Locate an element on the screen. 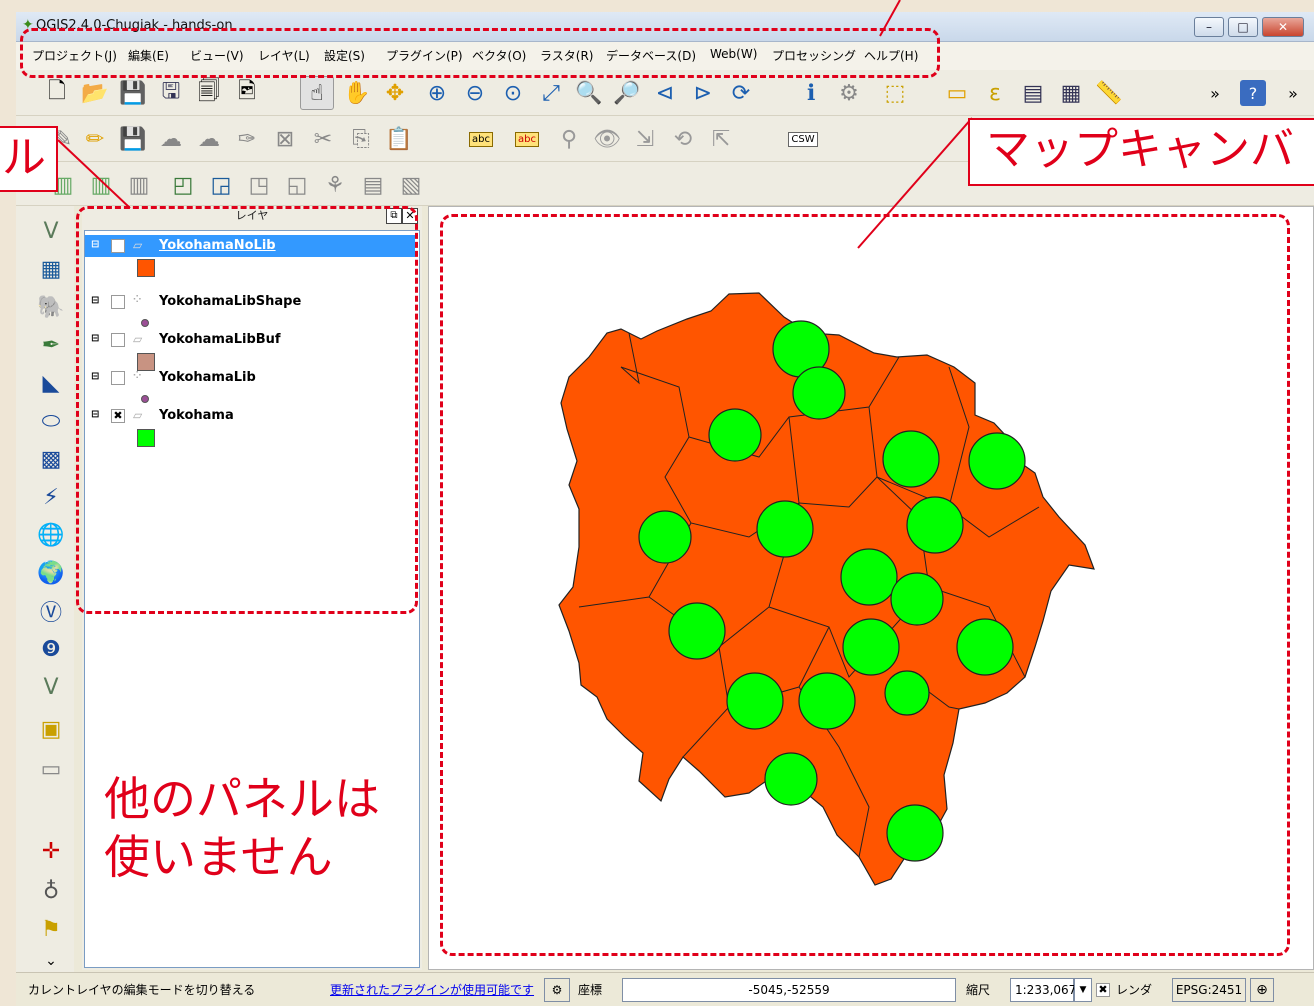  scale-combobox: 1:233,067 is located at coordinates (1043, 990).